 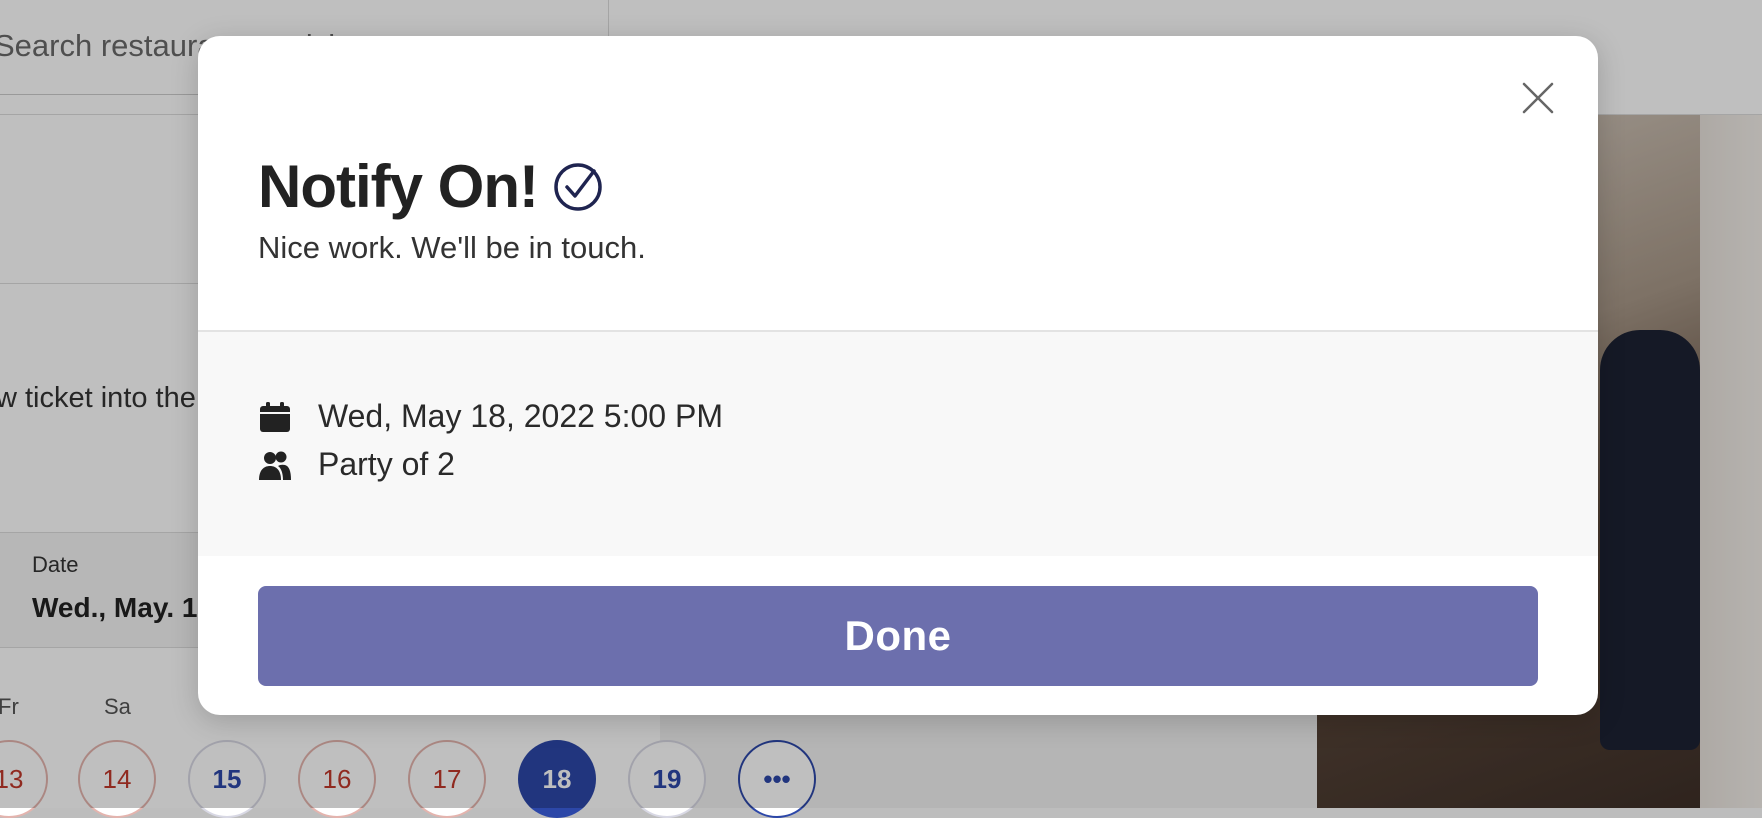 What do you see at coordinates (275, 416) in the screenshot?
I see `calendar-icon` at bounding box center [275, 416].